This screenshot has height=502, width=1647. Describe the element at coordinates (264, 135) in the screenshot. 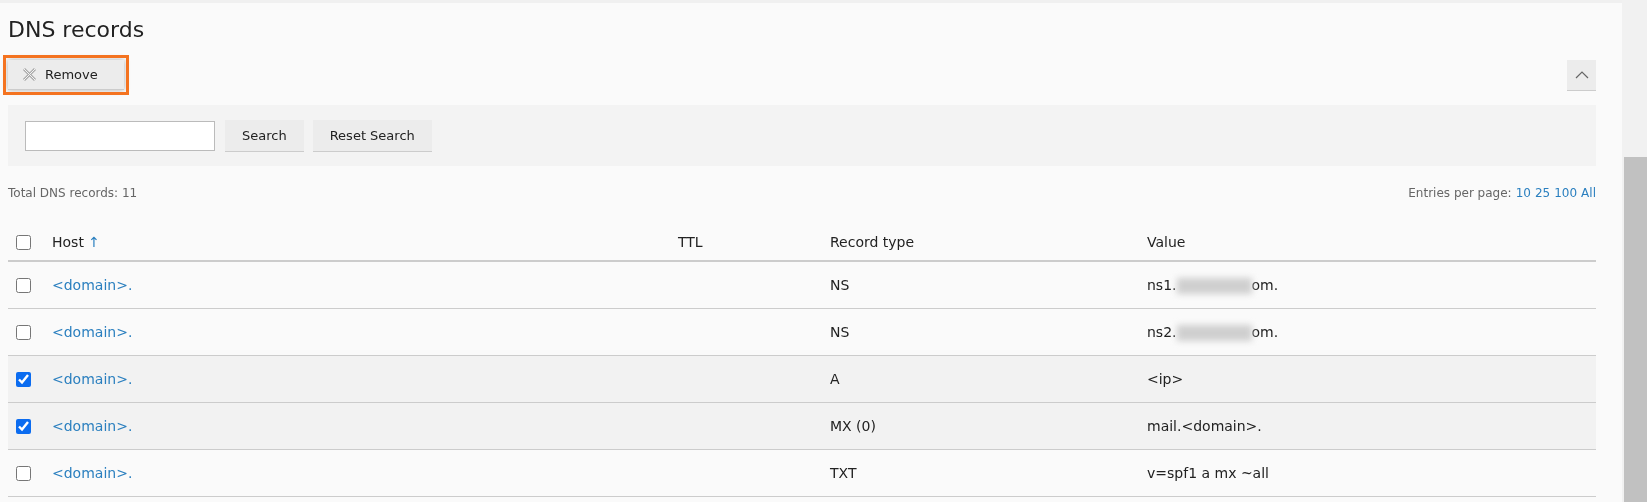

I see `search-button: Search` at that location.